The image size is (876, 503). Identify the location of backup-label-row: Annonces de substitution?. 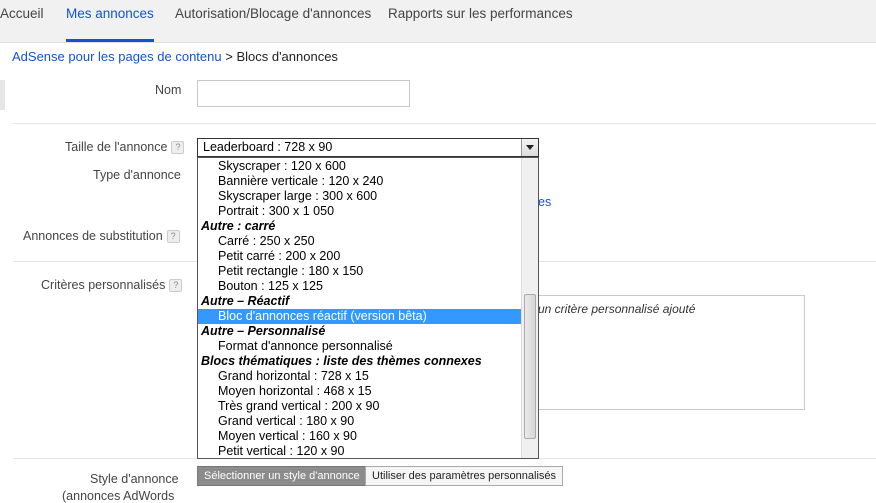
(101, 236).